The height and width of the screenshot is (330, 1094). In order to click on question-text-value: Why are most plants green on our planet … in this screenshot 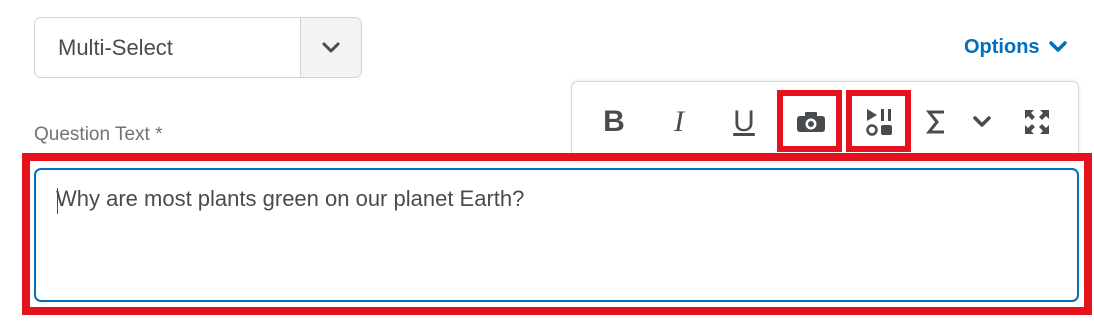, I will do `click(290, 198)`.